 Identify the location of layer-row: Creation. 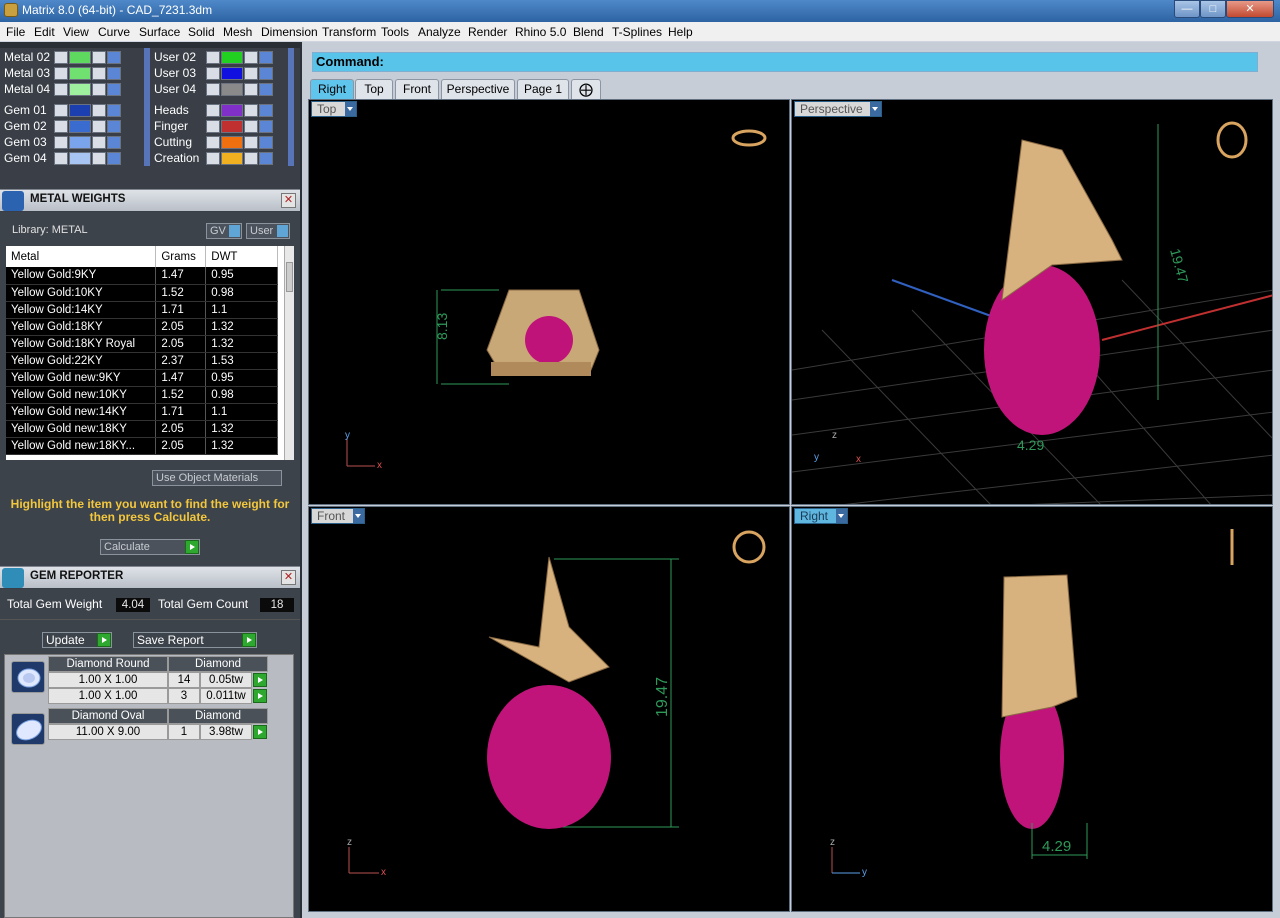
(224, 158).